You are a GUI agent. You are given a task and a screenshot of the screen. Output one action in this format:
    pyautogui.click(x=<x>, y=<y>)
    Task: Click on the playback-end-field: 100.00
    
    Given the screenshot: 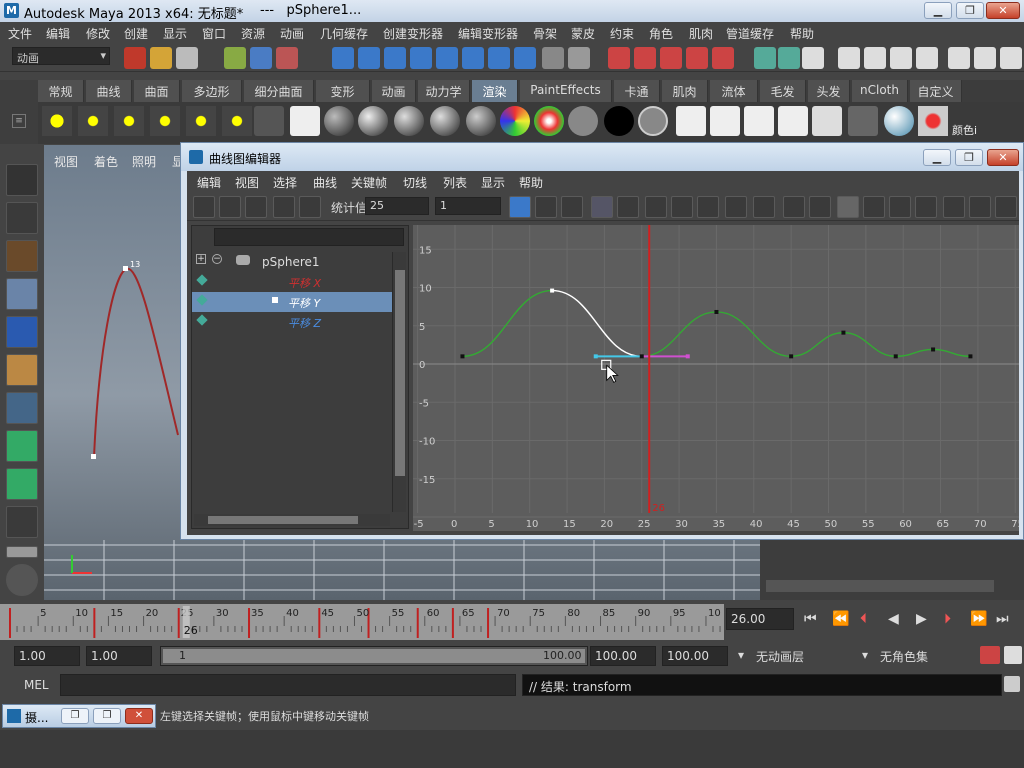 What is the action you would take?
    pyautogui.click(x=623, y=656)
    